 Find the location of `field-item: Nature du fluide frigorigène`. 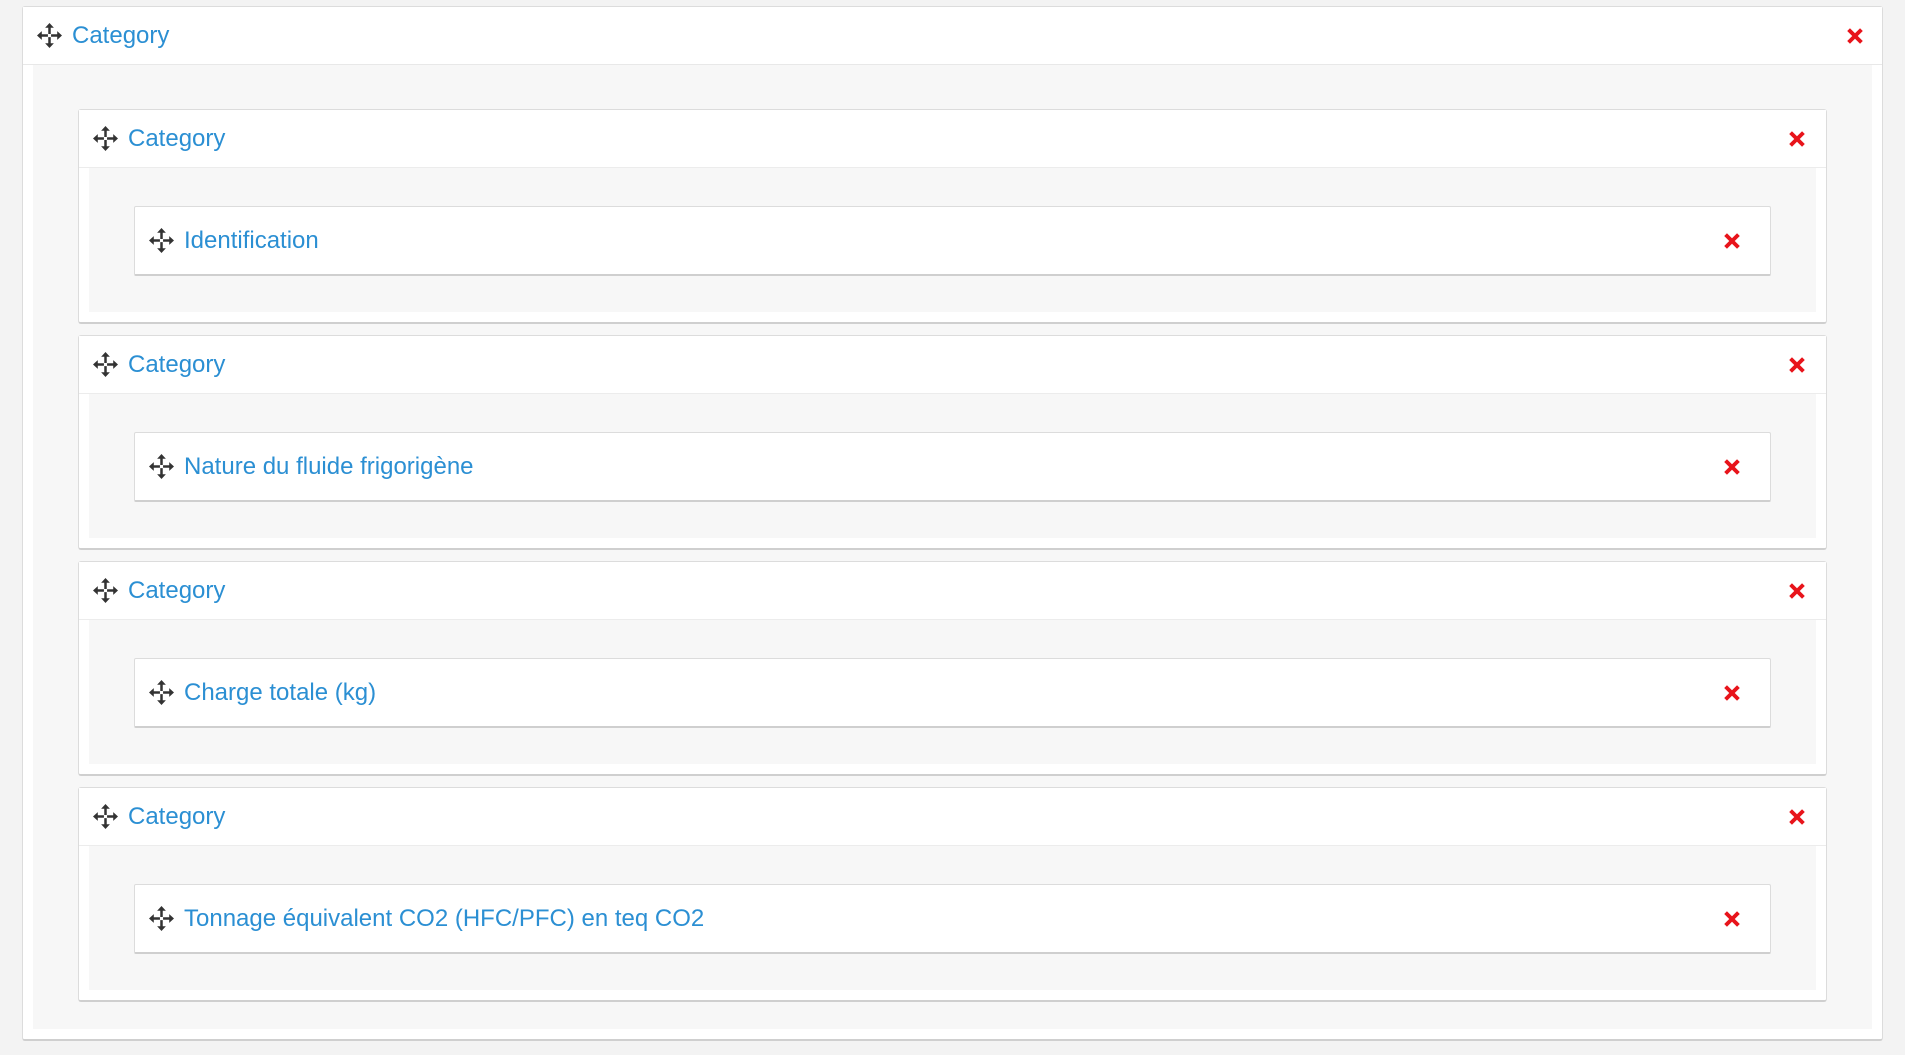

field-item: Nature du fluide frigorigène is located at coordinates (952, 467).